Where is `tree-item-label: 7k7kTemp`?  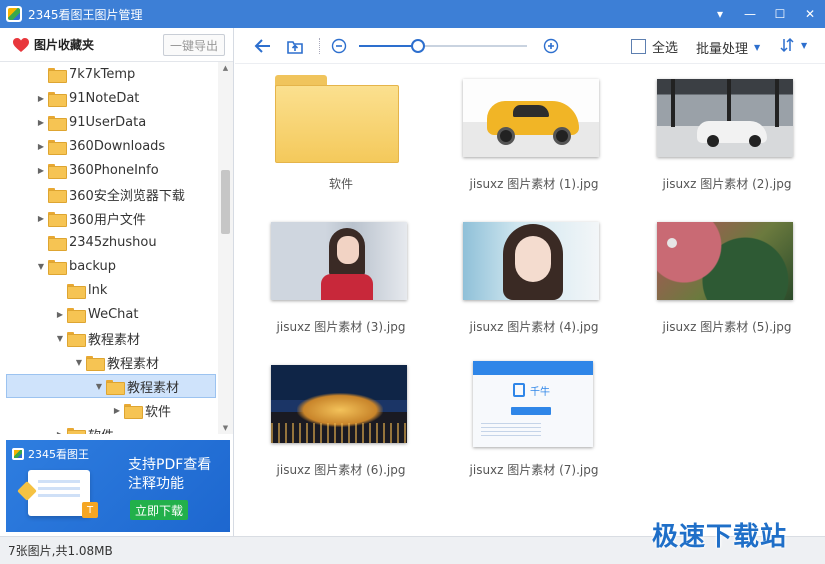 tree-item-label: 7k7kTemp is located at coordinates (102, 74).